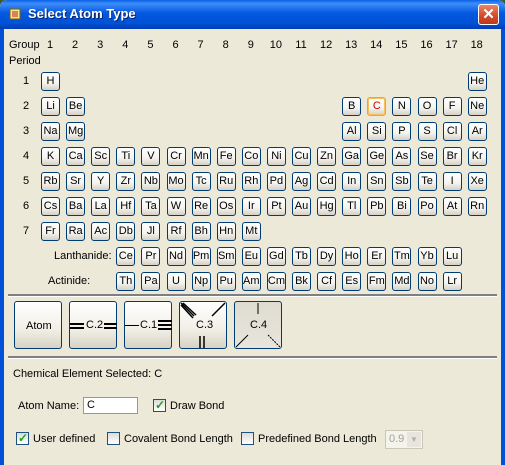  What do you see at coordinates (427, 206) in the screenshot?
I see `element-button-po: Po` at bounding box center [427, 206].